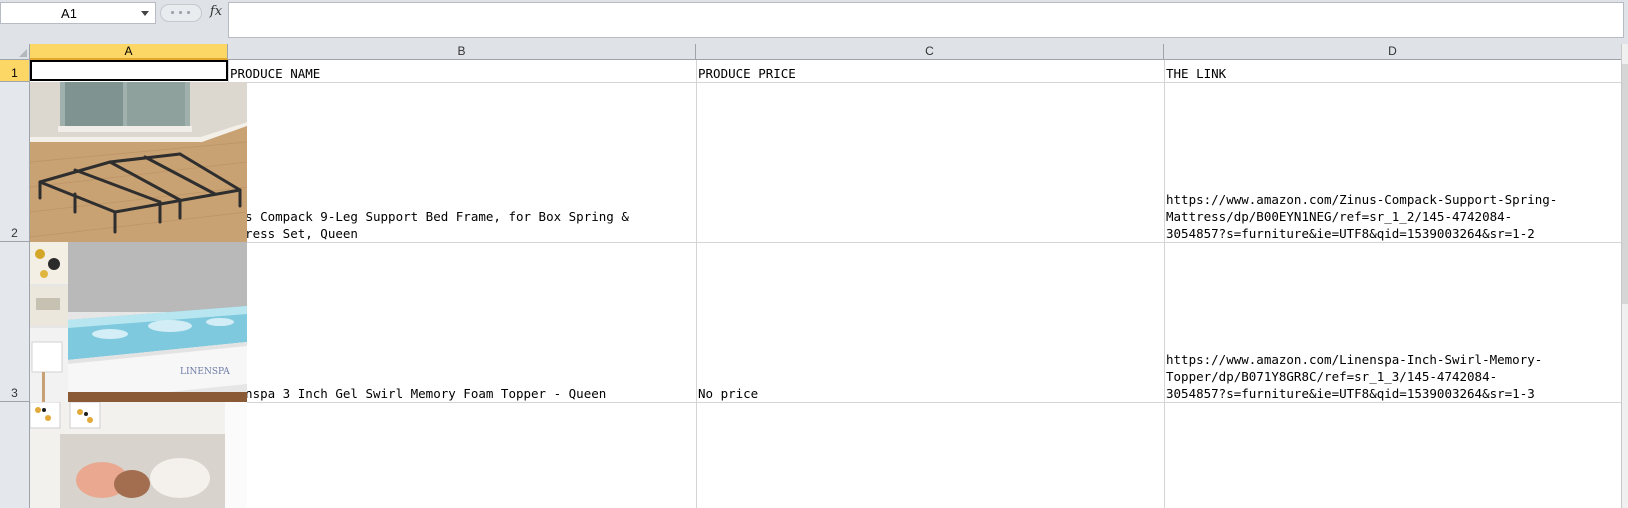 The height and width of the screenshot is (508, 1628). Describe the element at coordinates (1393, 52) in the screenshot. I see `column-header-d: D` at that location.